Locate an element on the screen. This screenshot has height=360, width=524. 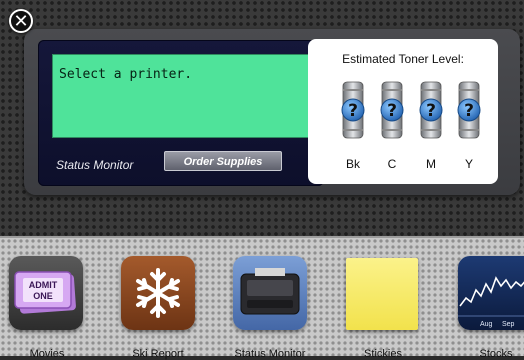
stock-chart-icon: Aug Sep is located at coordinates (491, 293).